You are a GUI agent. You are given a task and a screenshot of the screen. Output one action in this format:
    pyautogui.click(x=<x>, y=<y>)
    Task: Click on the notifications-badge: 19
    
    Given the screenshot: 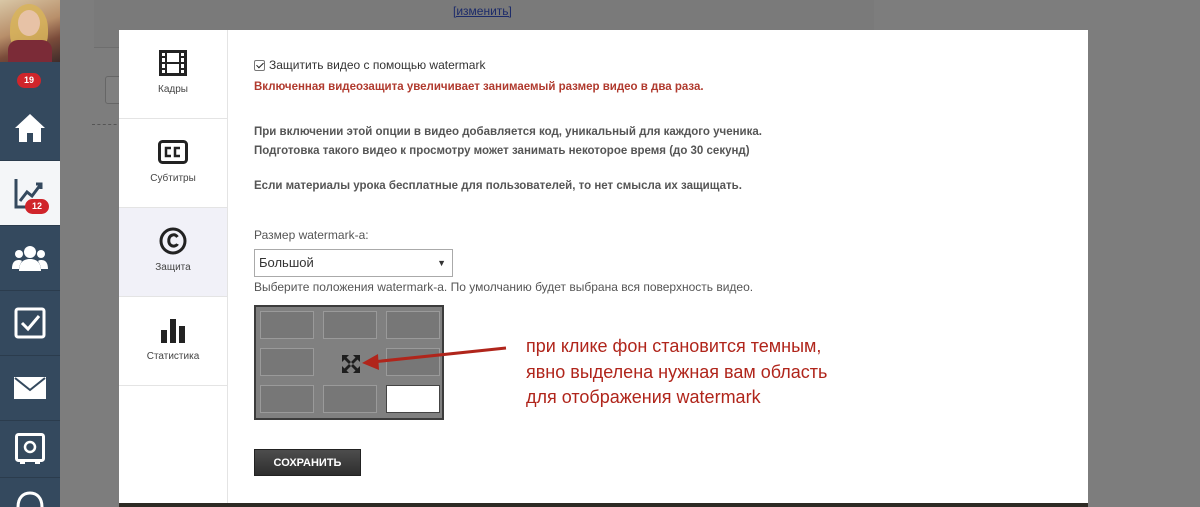 What is the action you would take?
    pyautogui.click(x=29, y=80)
    